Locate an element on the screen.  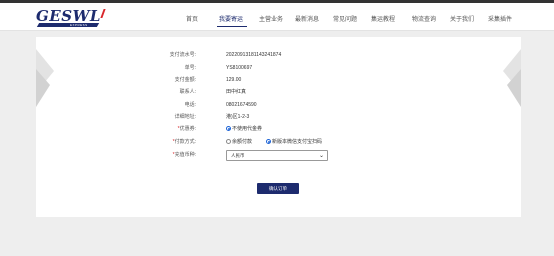
currency-label-wrap: *充值币种: is located at coordinates (116, 155).